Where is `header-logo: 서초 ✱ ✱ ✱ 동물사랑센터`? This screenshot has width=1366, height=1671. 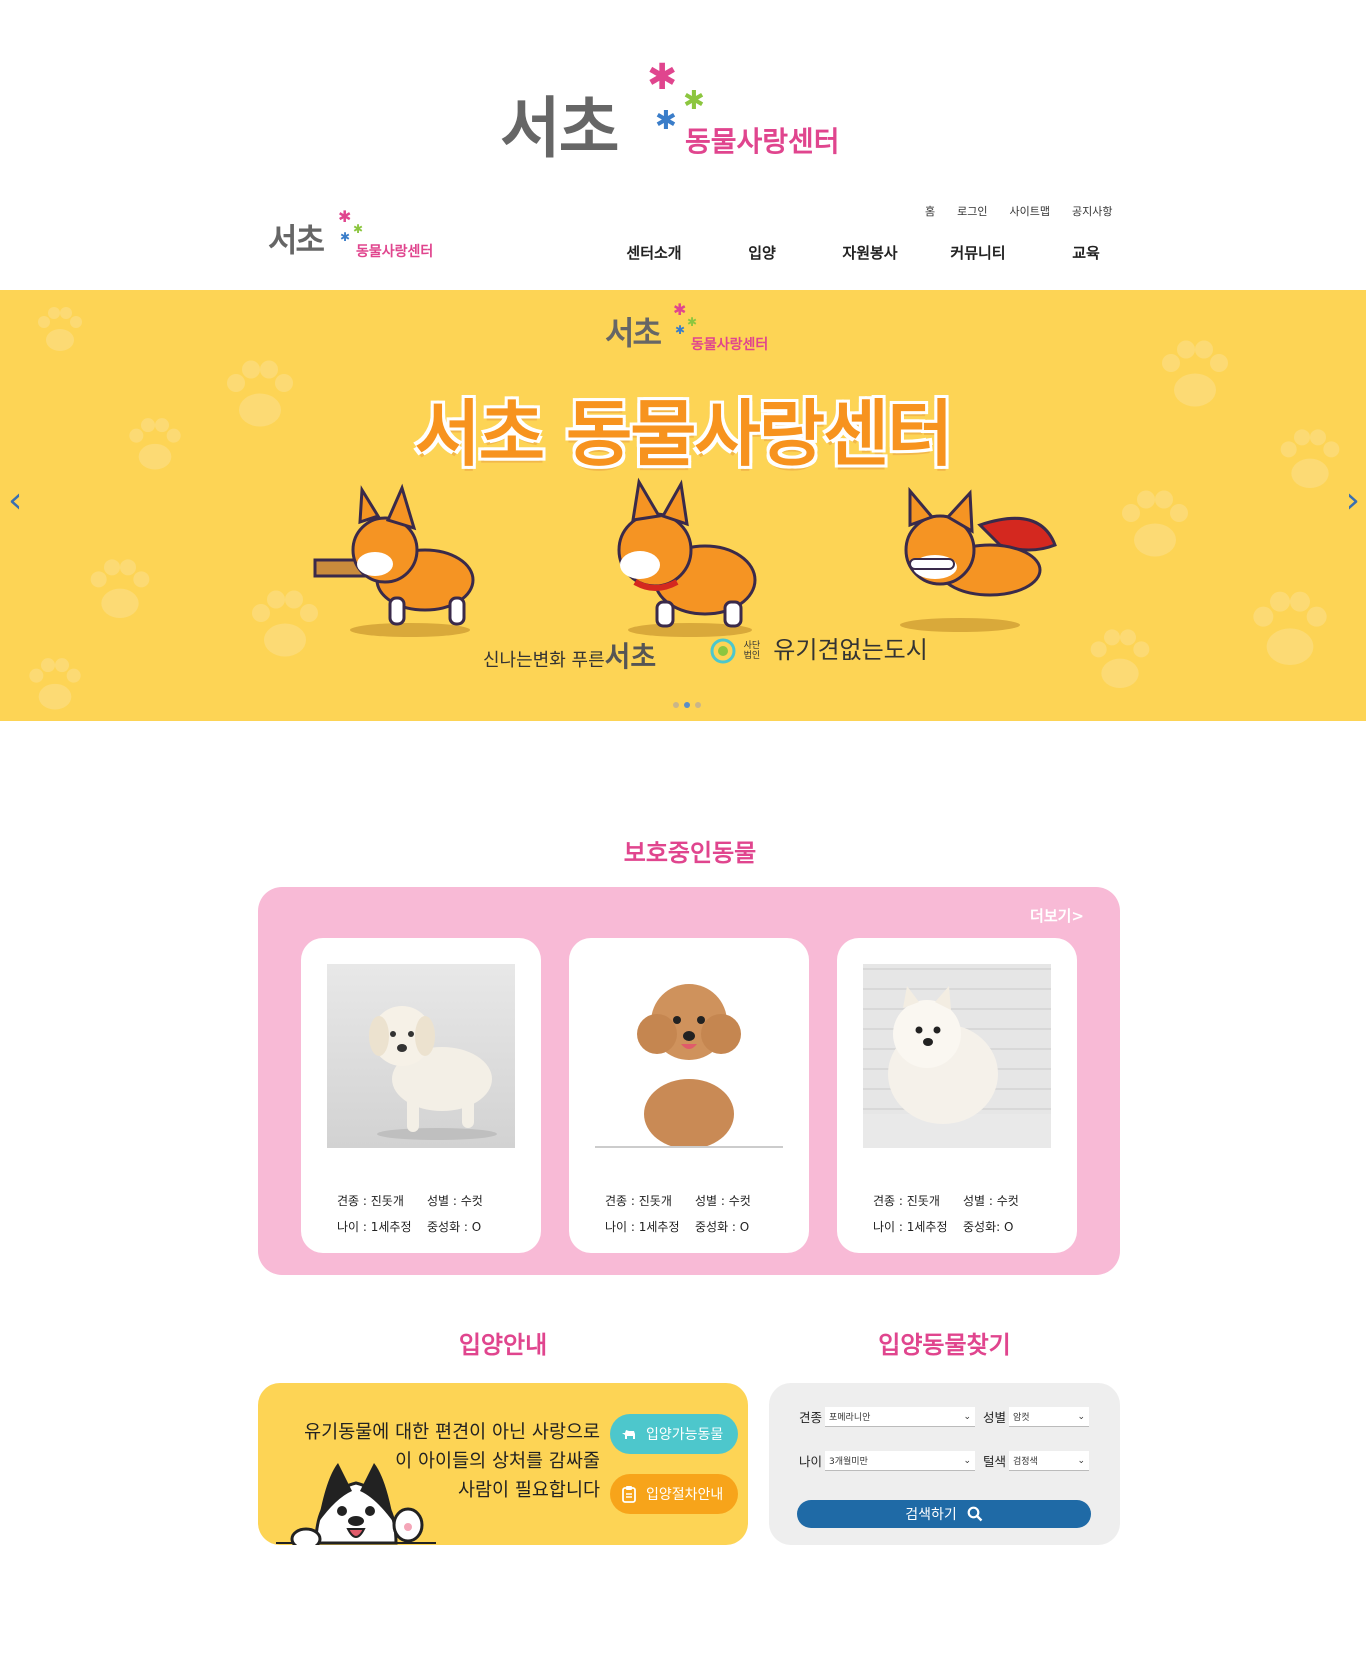 header-logo: 서초 ✱ ✱ ✱ 동물사랑센터 is located at coordinates (358, 239).